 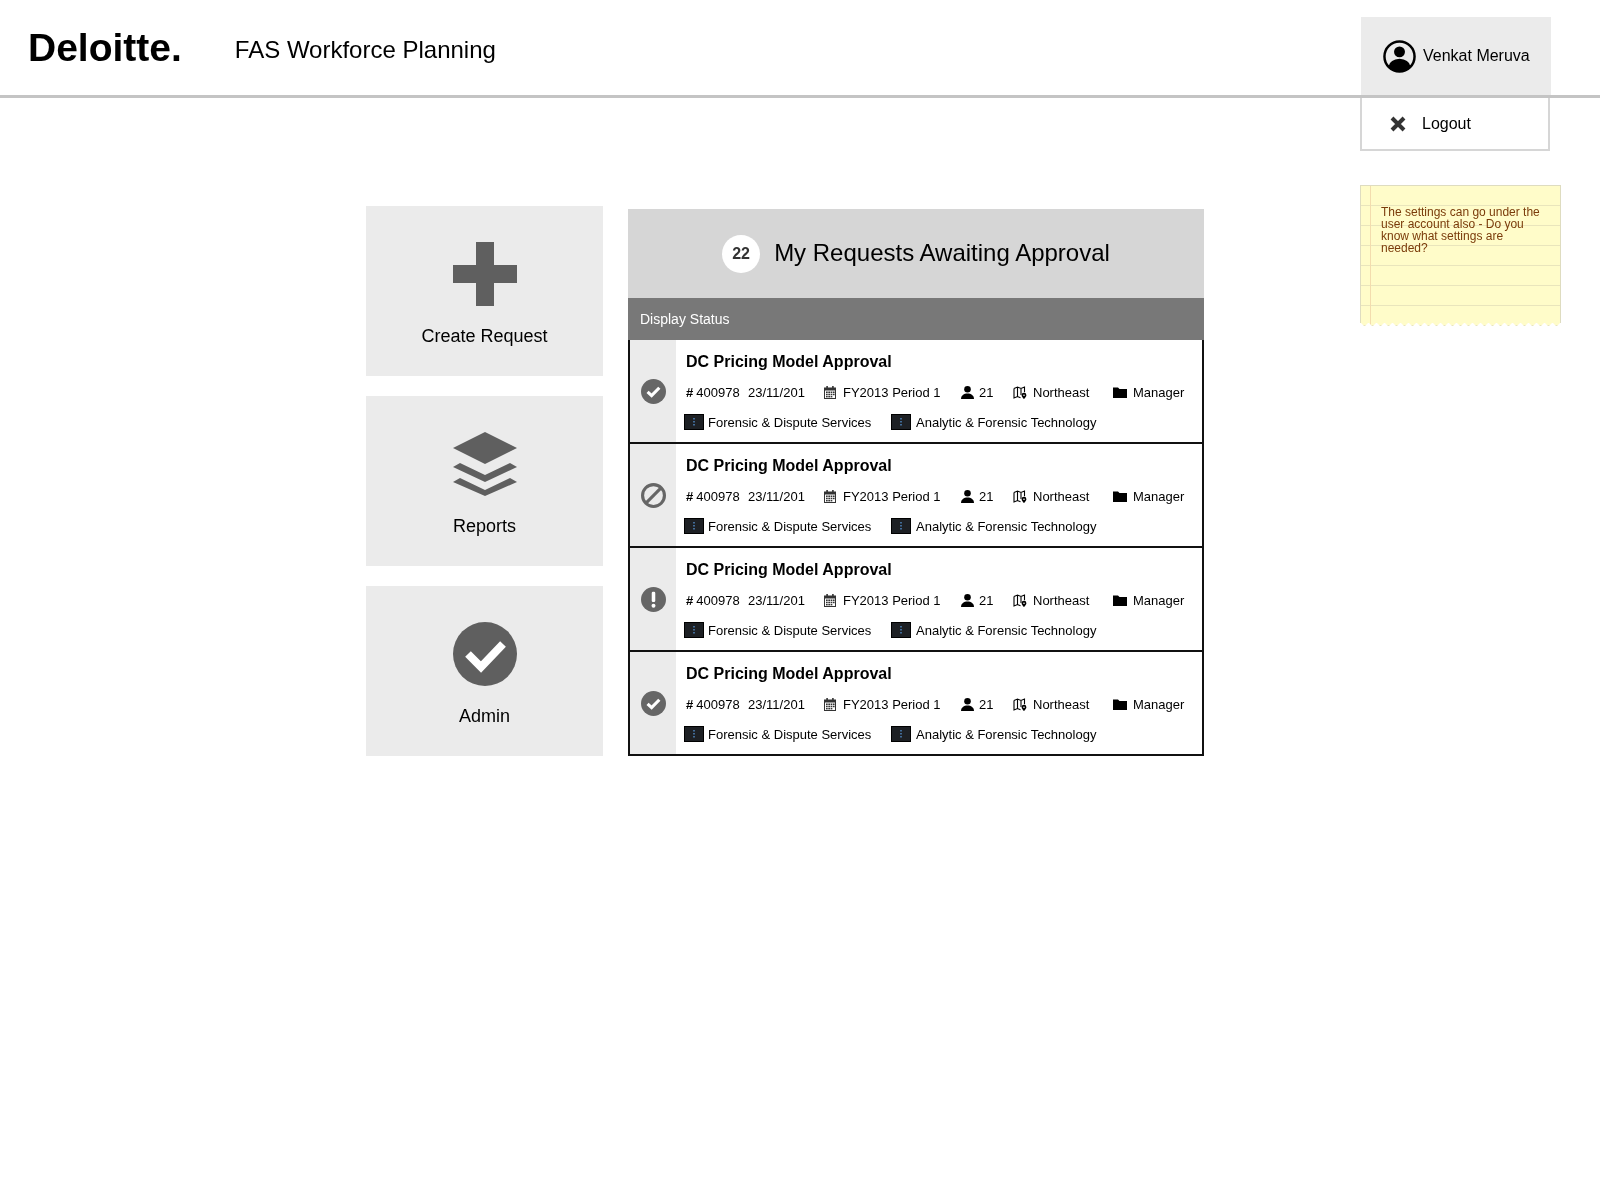 What do you see at coordinates (1399, 56) in the screenshot?
I see `user-avatar-icon` at bounding box center [1399, 56].